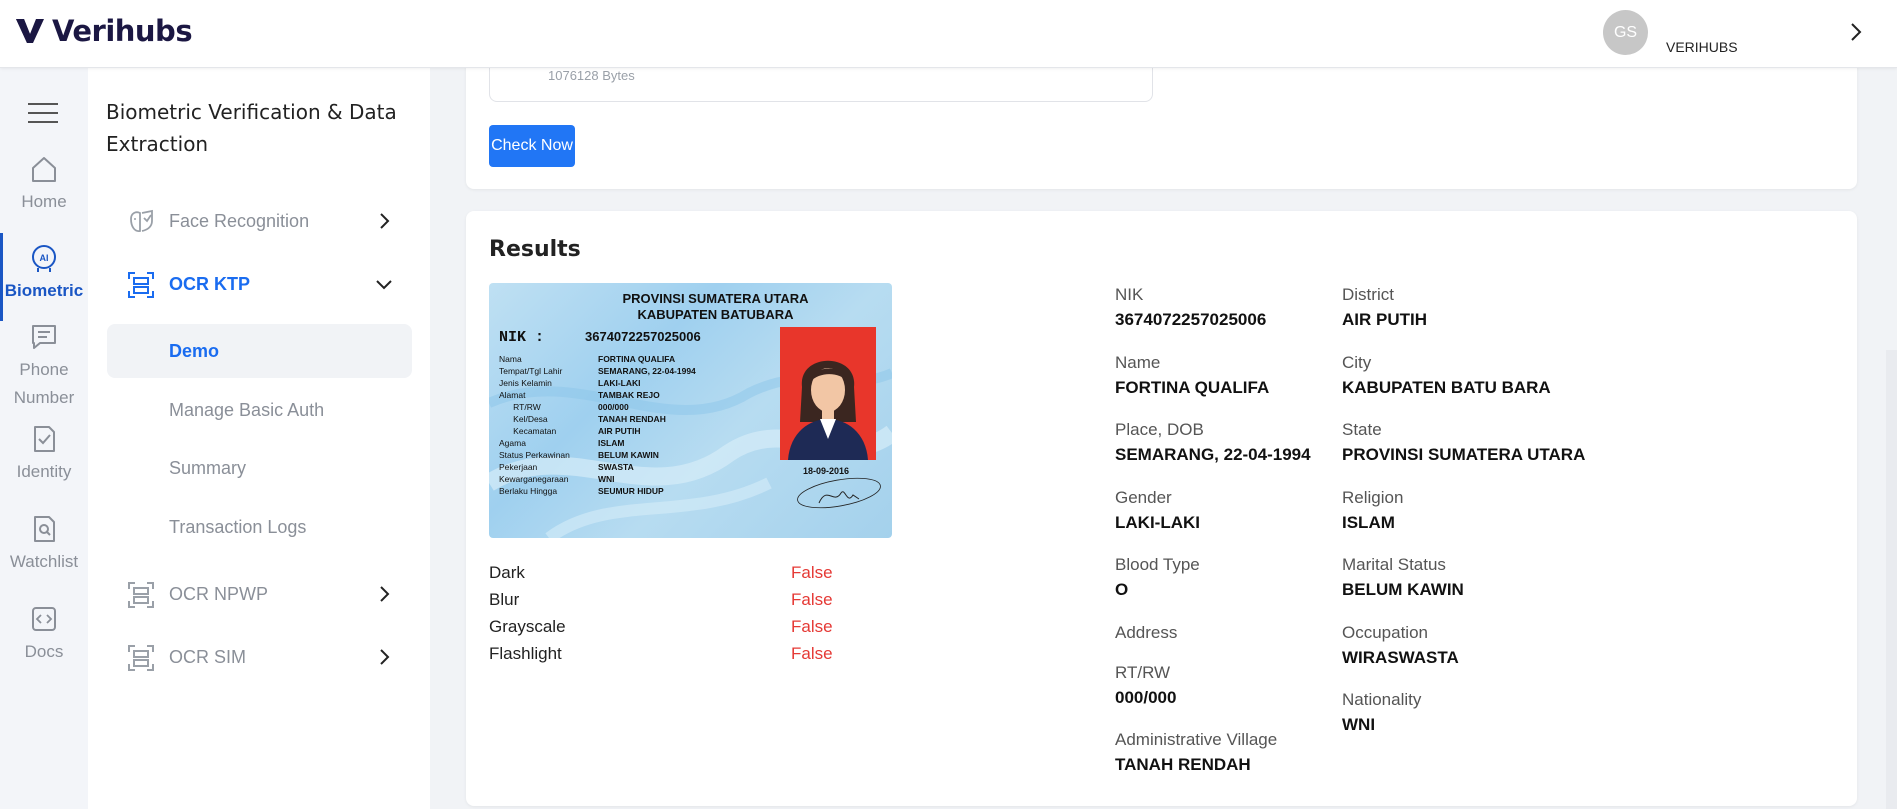  What do you see at coordinates (715, 298) in the screenshot?
I see `ktp-province: PROVINSI SUMATERA UTARA` at bounding box center [715, 298].